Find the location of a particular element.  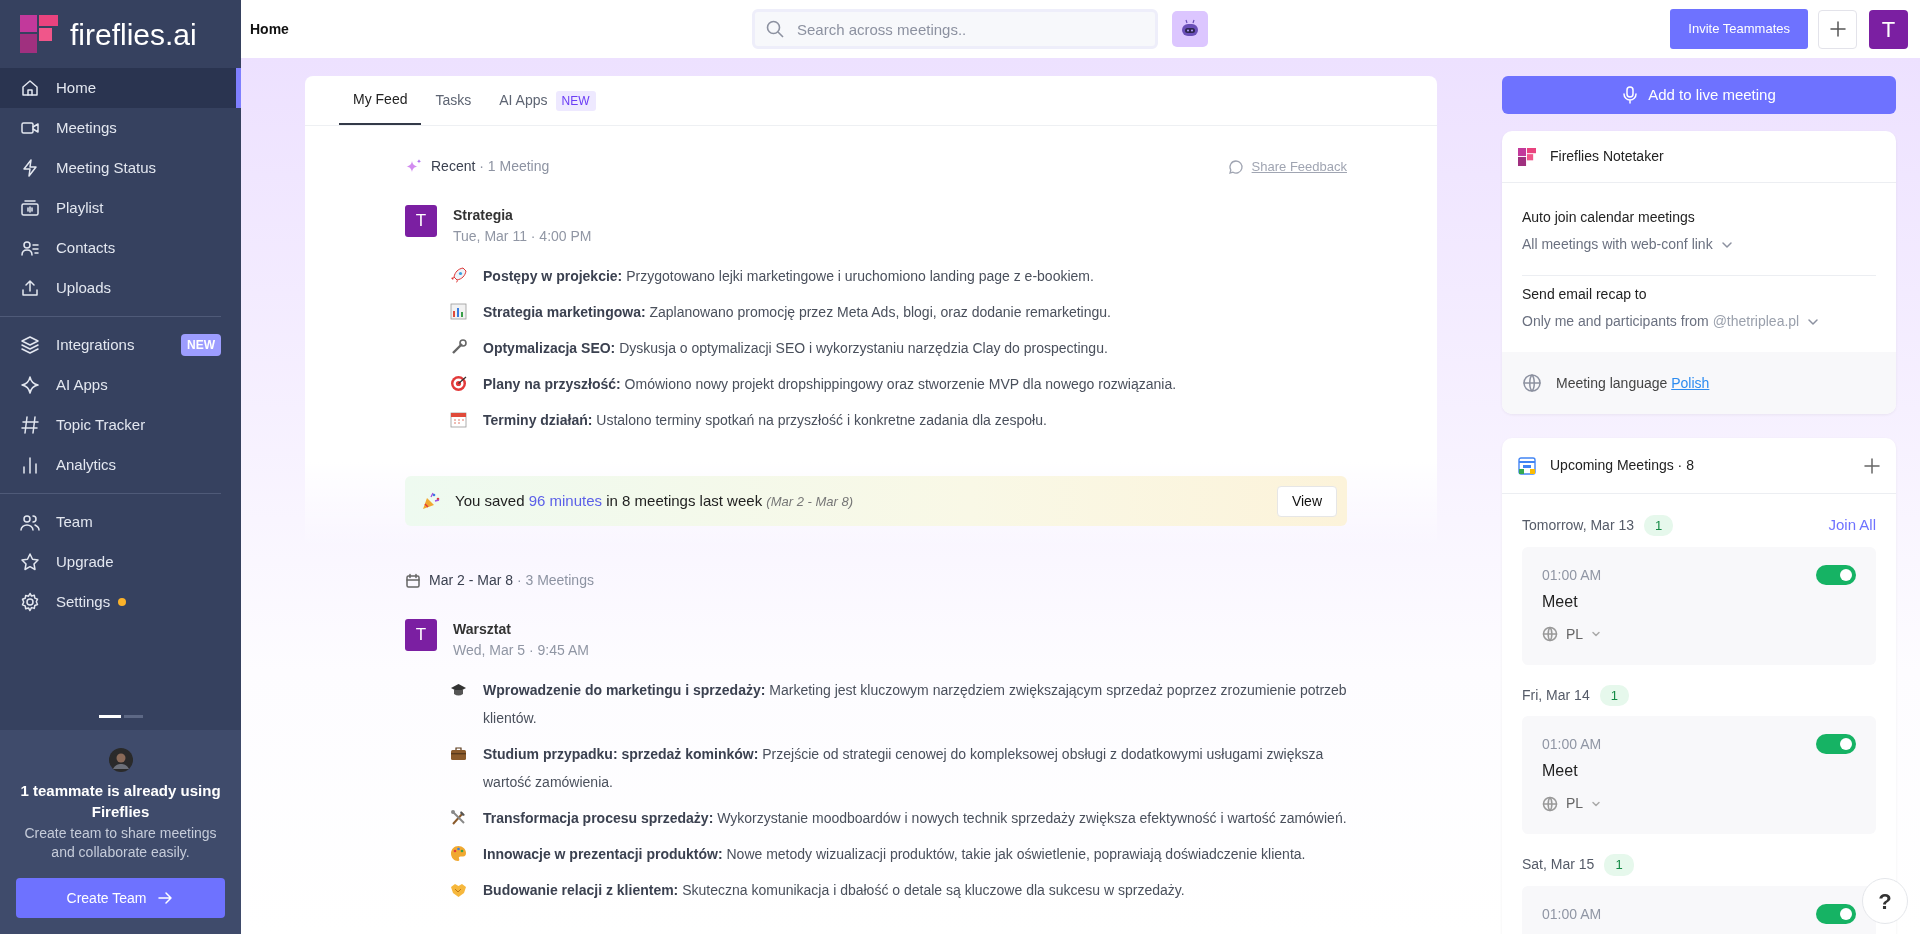

sidebar-item: Playlist is located at coordinates (120, 208).